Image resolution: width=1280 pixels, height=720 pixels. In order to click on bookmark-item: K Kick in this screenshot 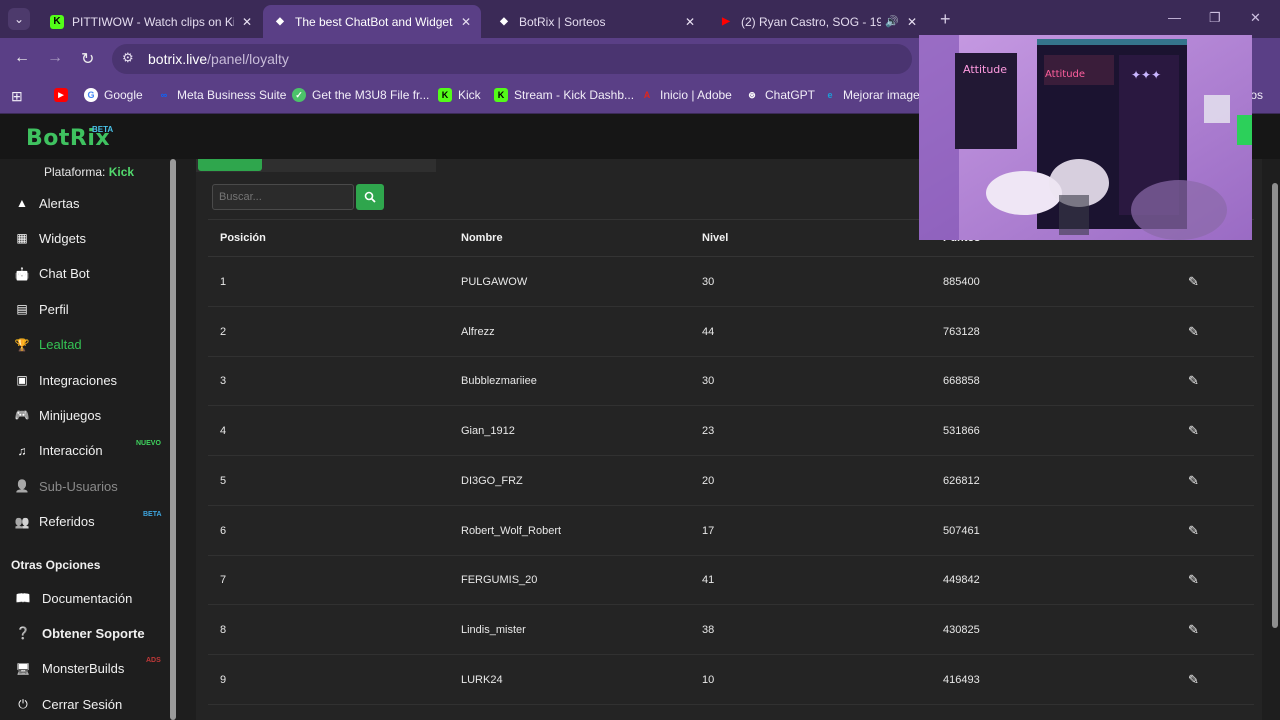, I will do `click(459, 95)`.